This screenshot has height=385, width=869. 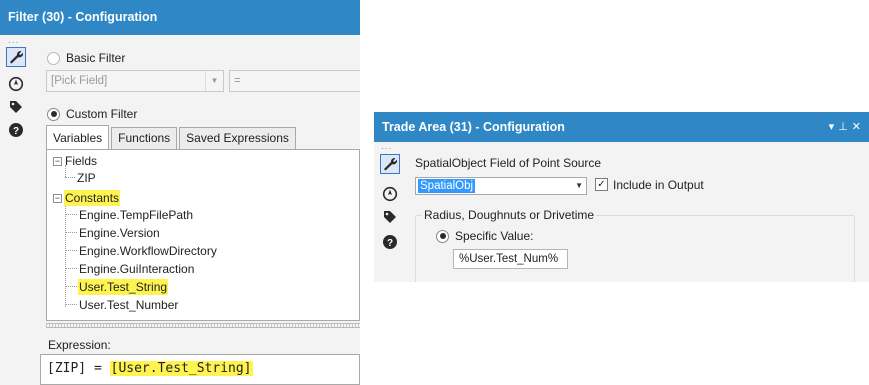 I want to click on specific-value-label: Specific Value:, so click(x=494, y=236).